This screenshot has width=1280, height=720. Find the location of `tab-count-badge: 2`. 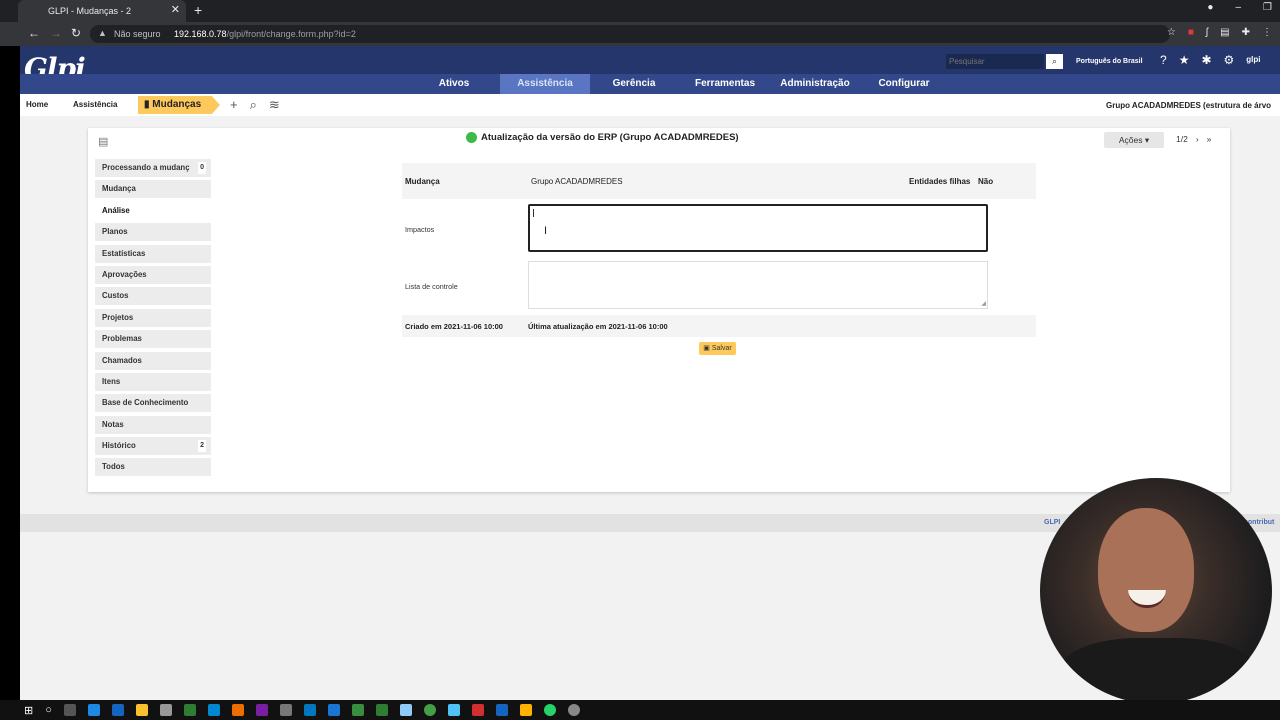

tab-count-badge: 2 is located at coordinates (202, 446).